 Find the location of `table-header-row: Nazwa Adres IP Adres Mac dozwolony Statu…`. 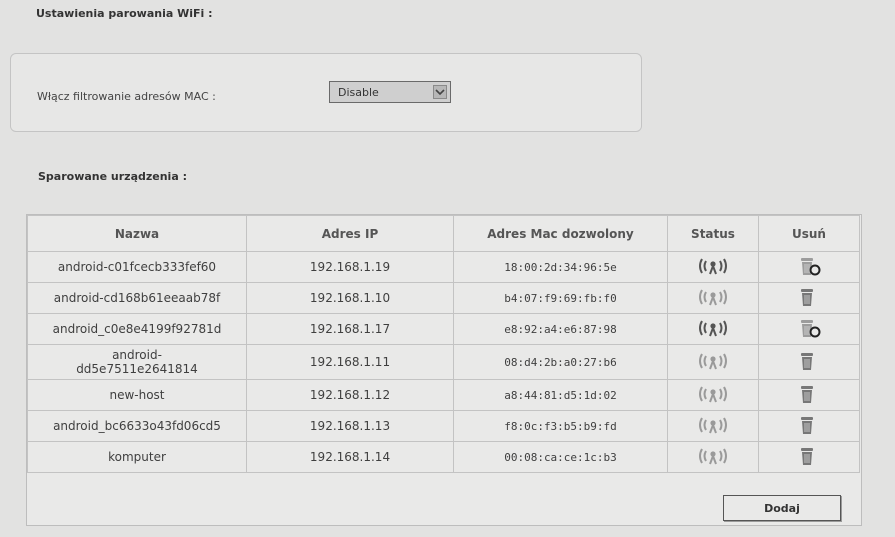

table-header-row: Nazwa Adres IP Adres Mac dozwolony Statu… is located at coordinates (443, 233).